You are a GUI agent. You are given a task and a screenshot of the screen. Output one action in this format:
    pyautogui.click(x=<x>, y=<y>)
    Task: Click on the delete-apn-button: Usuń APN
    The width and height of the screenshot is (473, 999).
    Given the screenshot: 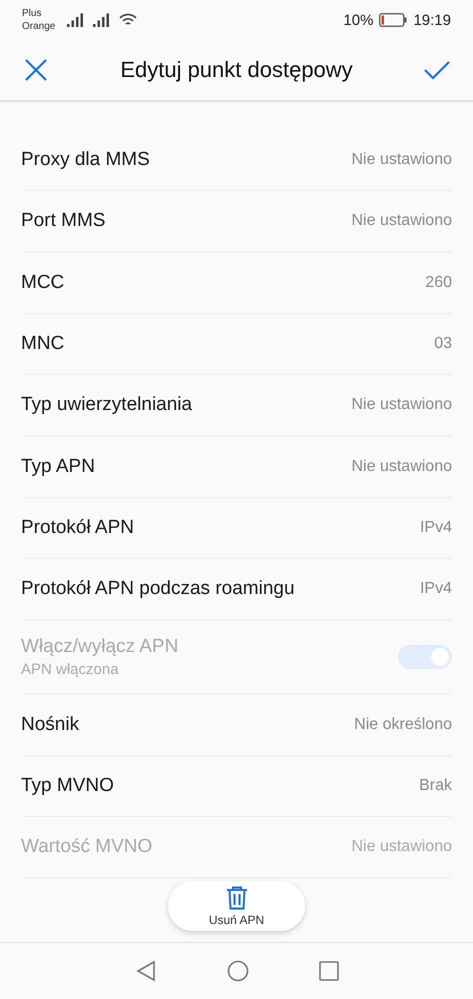 What is the action you would take?
    pyautogui.click(x=236, y=906)
    